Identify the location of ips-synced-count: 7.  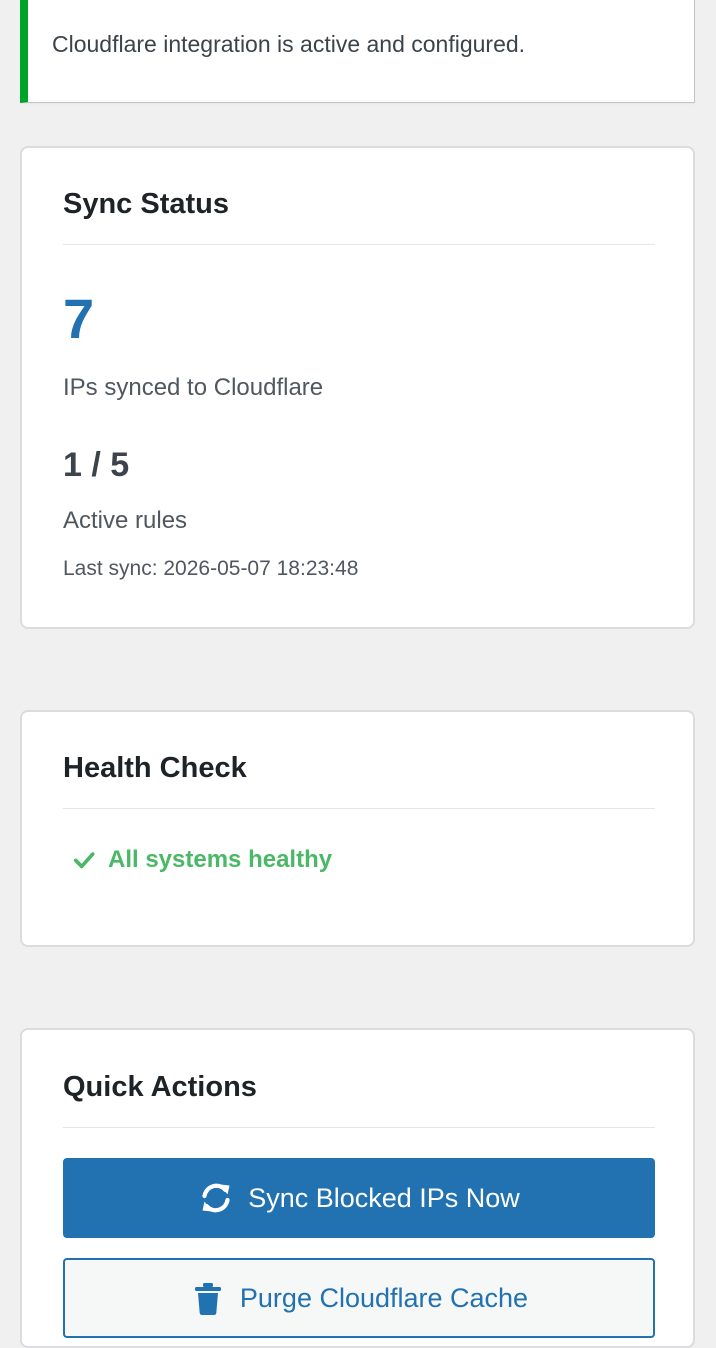
(79, 318).